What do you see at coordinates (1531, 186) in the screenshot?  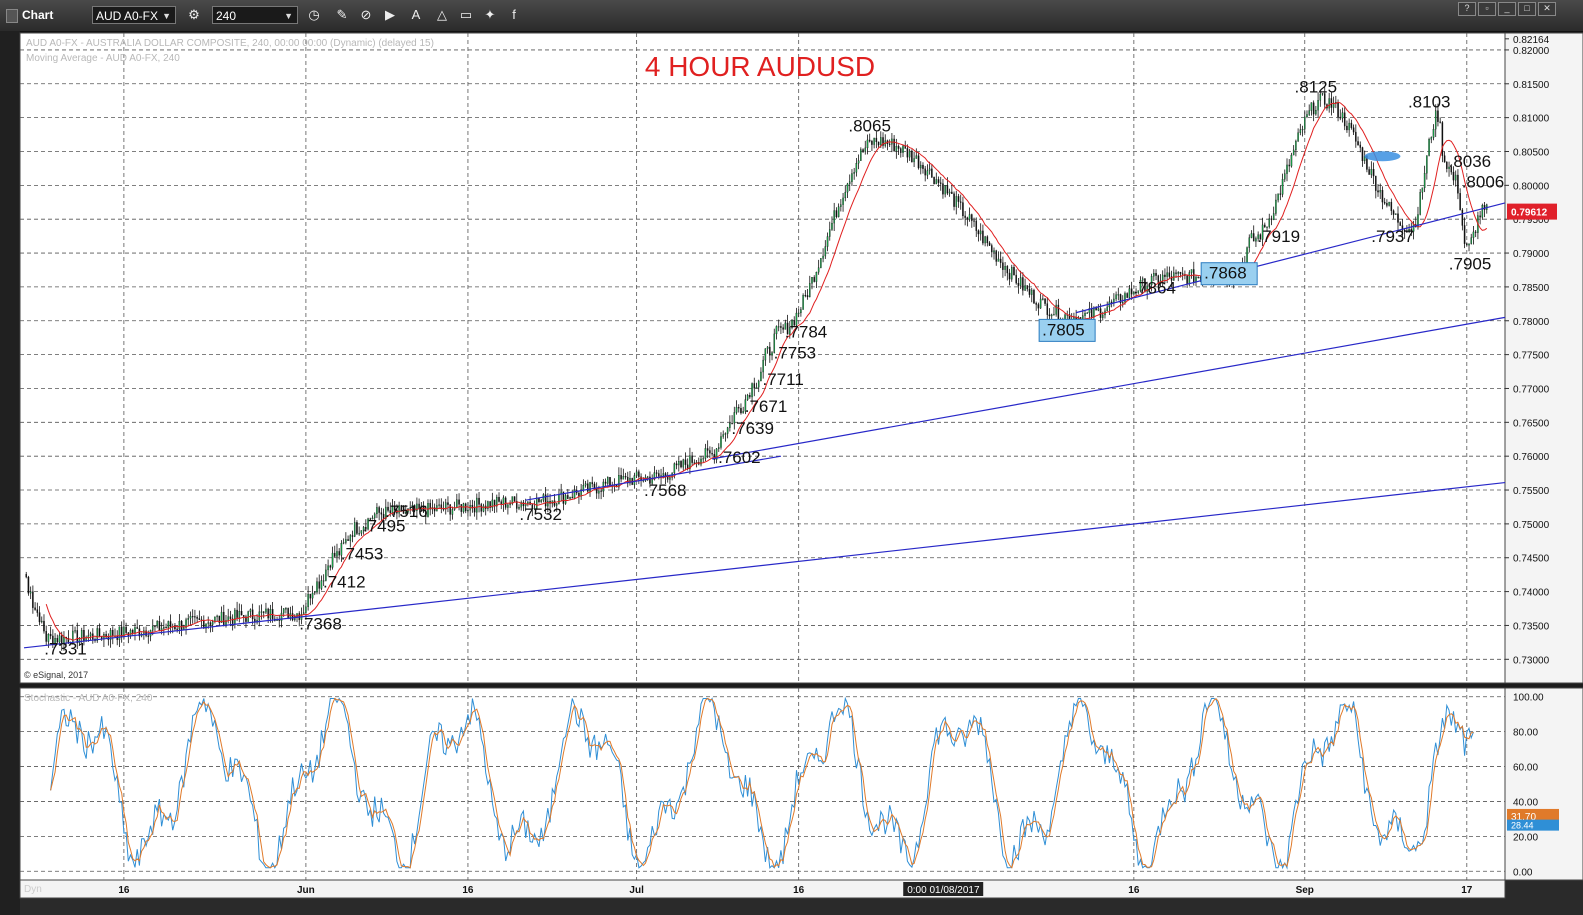 I see `price-tick-label: 0.80000` at bounding box center [1531, 186].